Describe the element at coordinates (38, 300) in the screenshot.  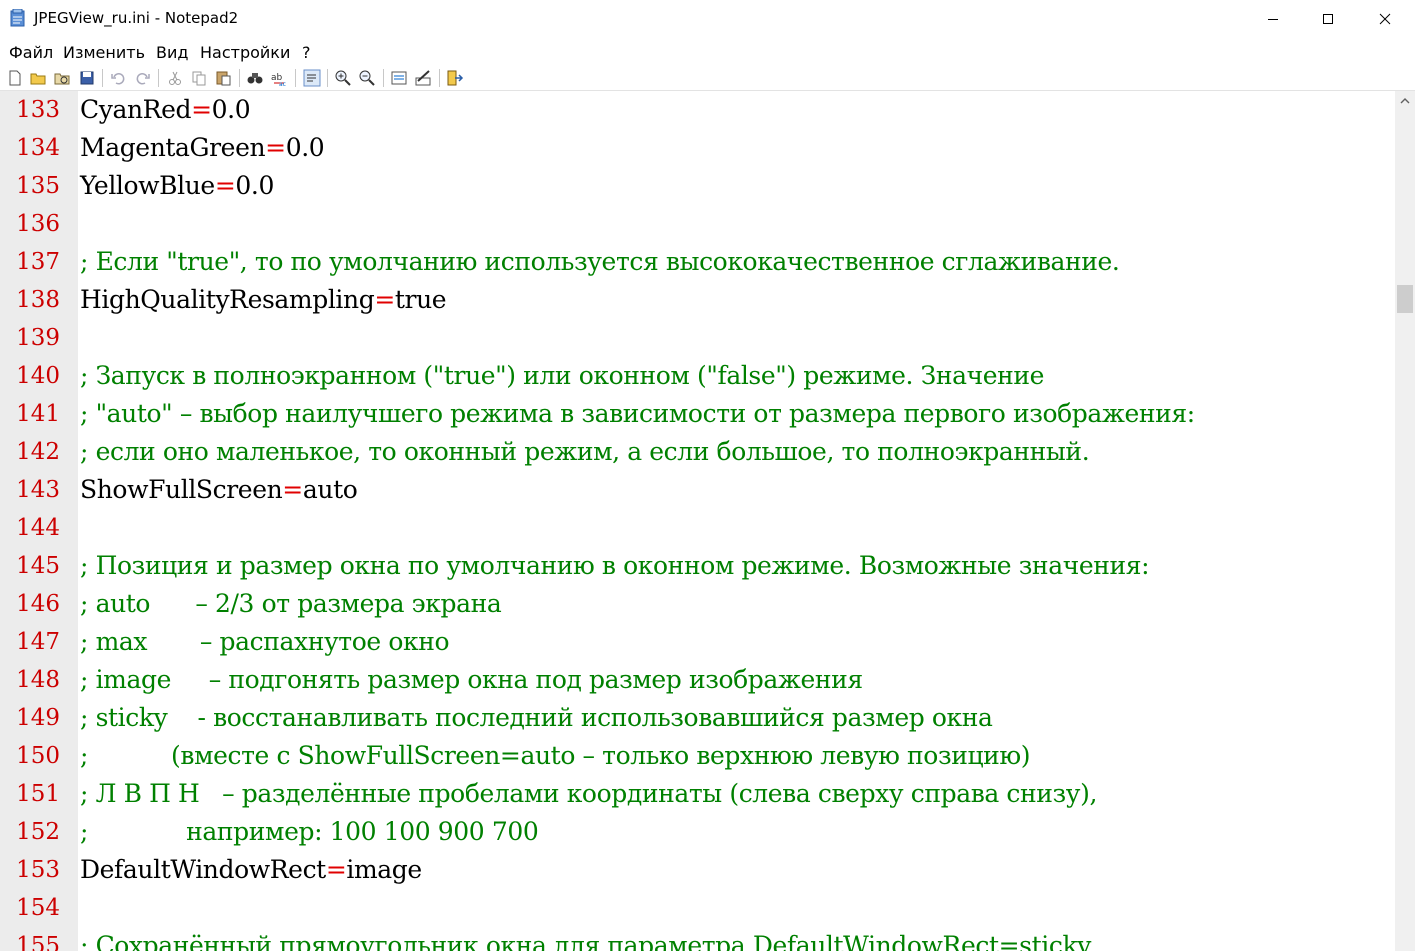
I see `line-number: 138` at that location.